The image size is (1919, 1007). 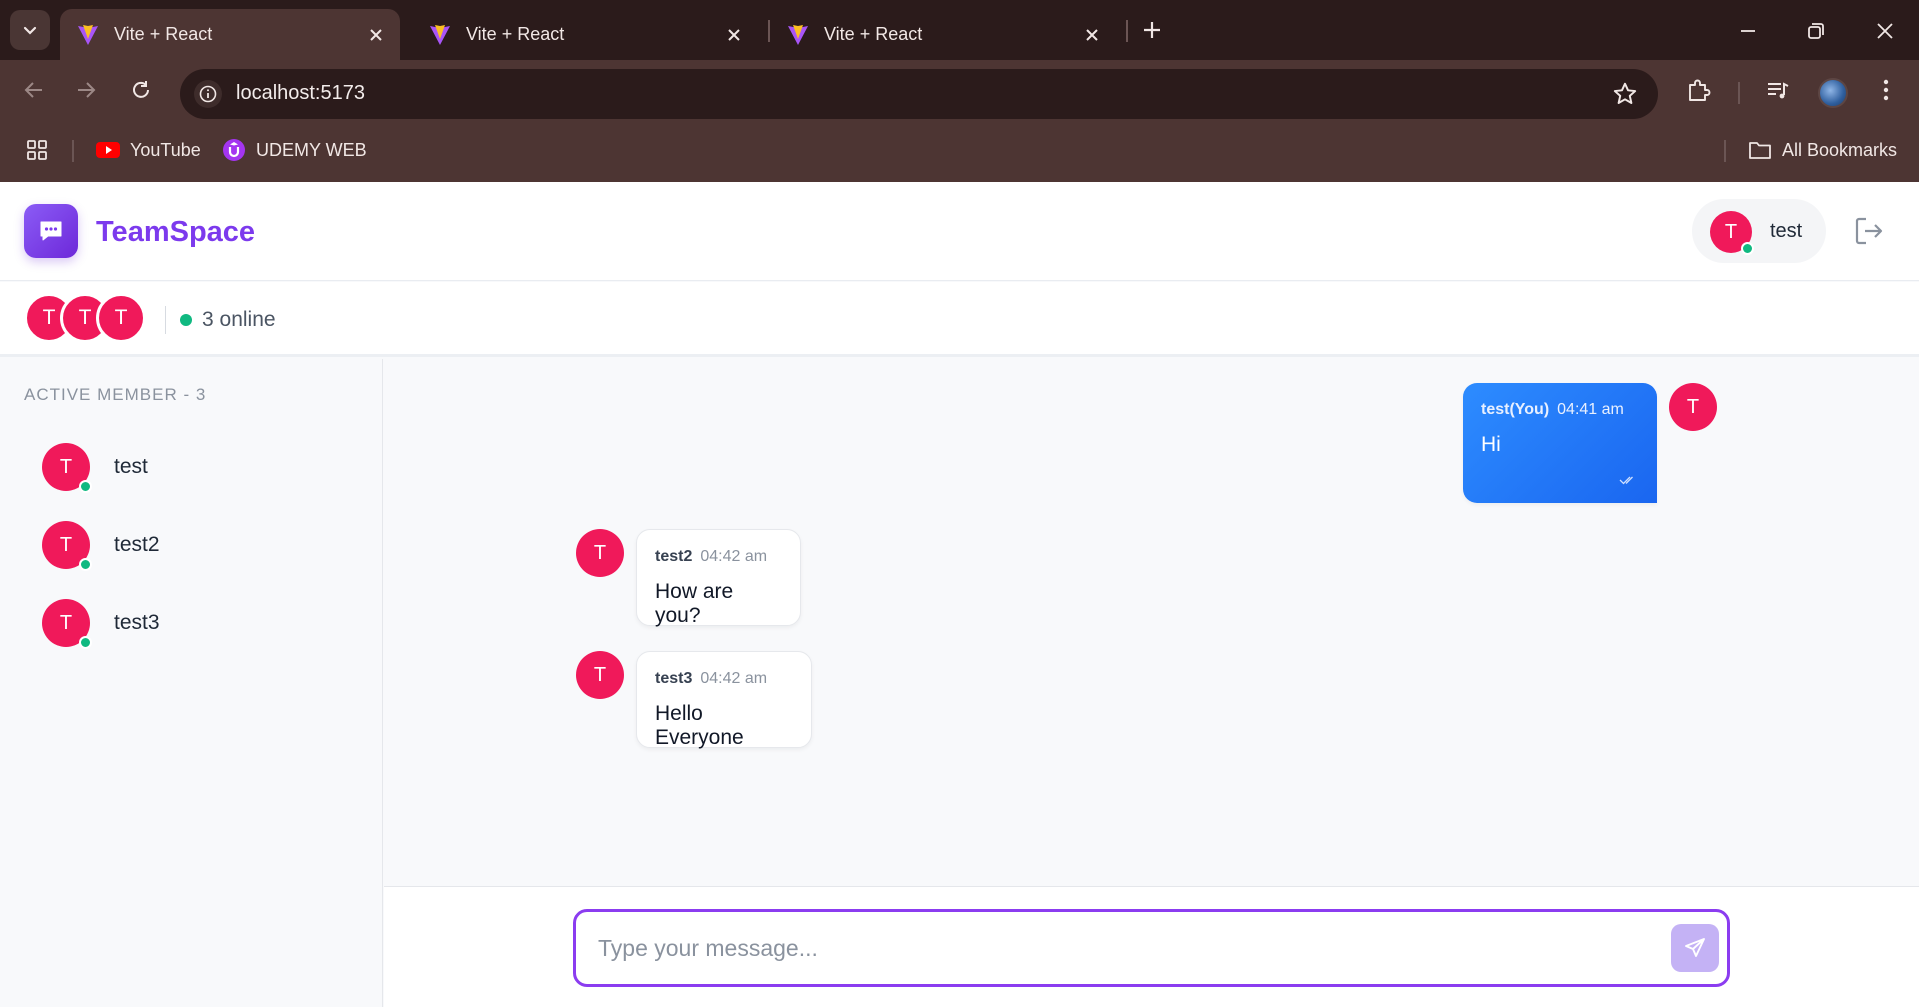 What do you see at coordinates (37, 150) in the screenshot?
I see `apps-button` at bounding box center [37, 150].